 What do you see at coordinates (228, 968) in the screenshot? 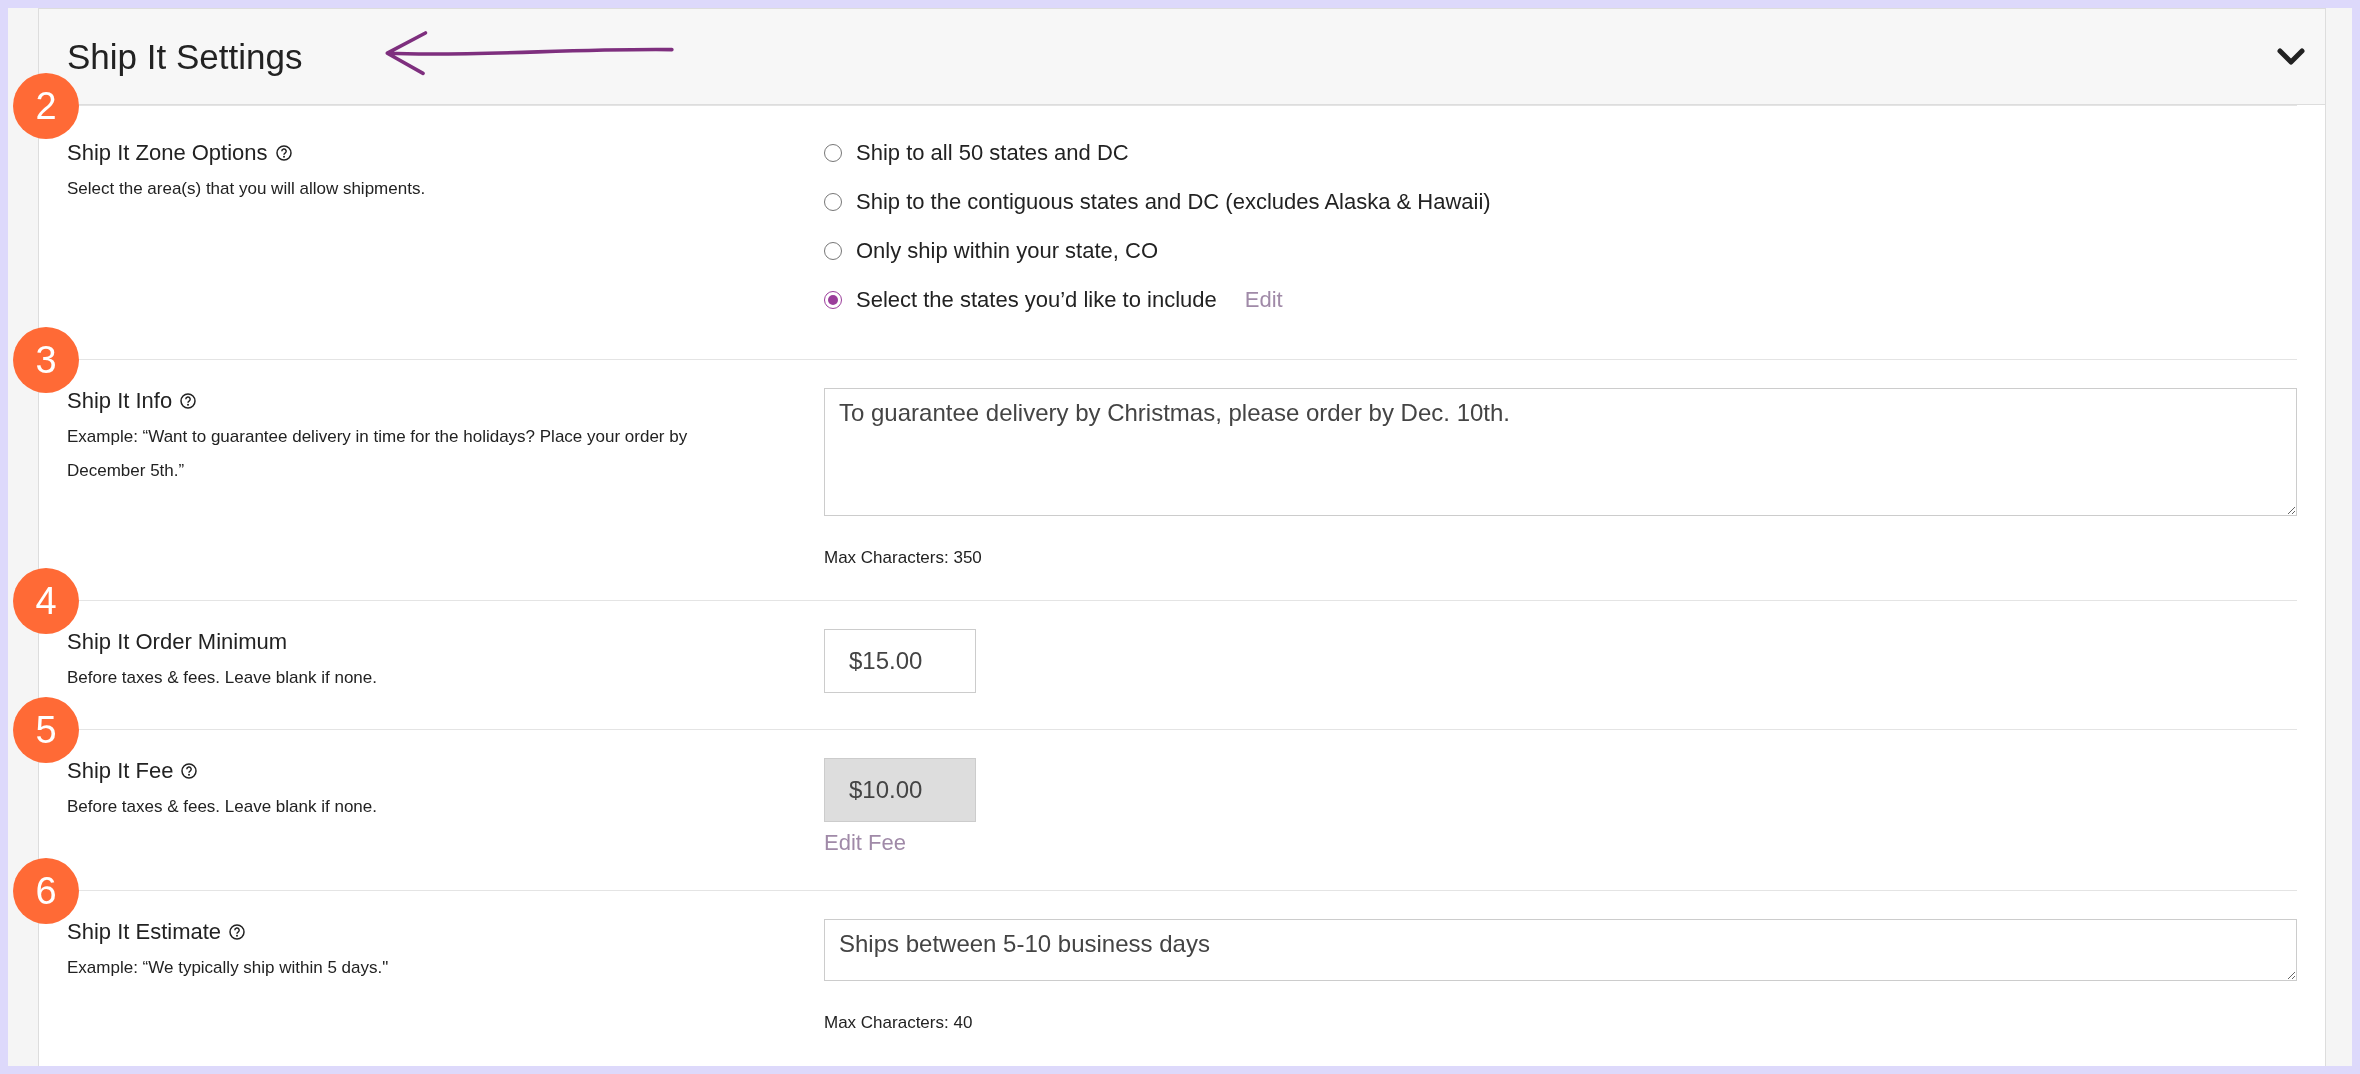
I see `setting-description: Example: “We typically ship within 5 days."` at bounding box center [228, 968].